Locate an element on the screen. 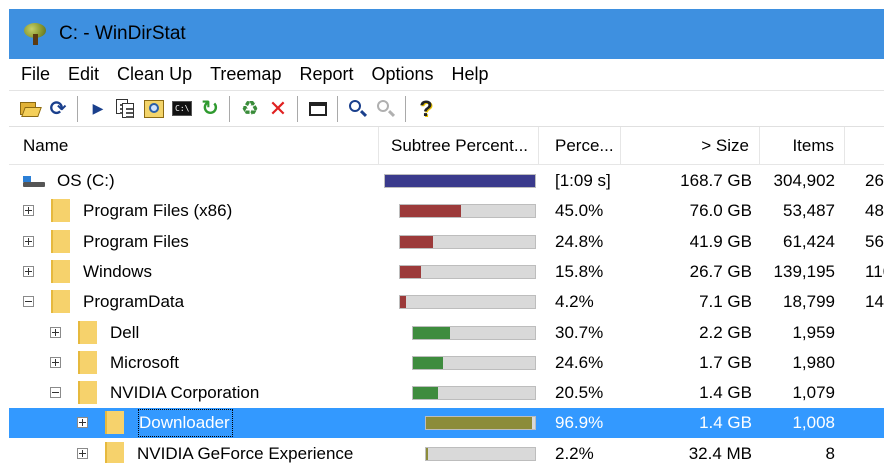 Image resolution: width=884 pixels, height=463 pixels. table-row: ProgramData 4.2% 7.1 GB 18,799 14 is located at coordinates (446, 302).